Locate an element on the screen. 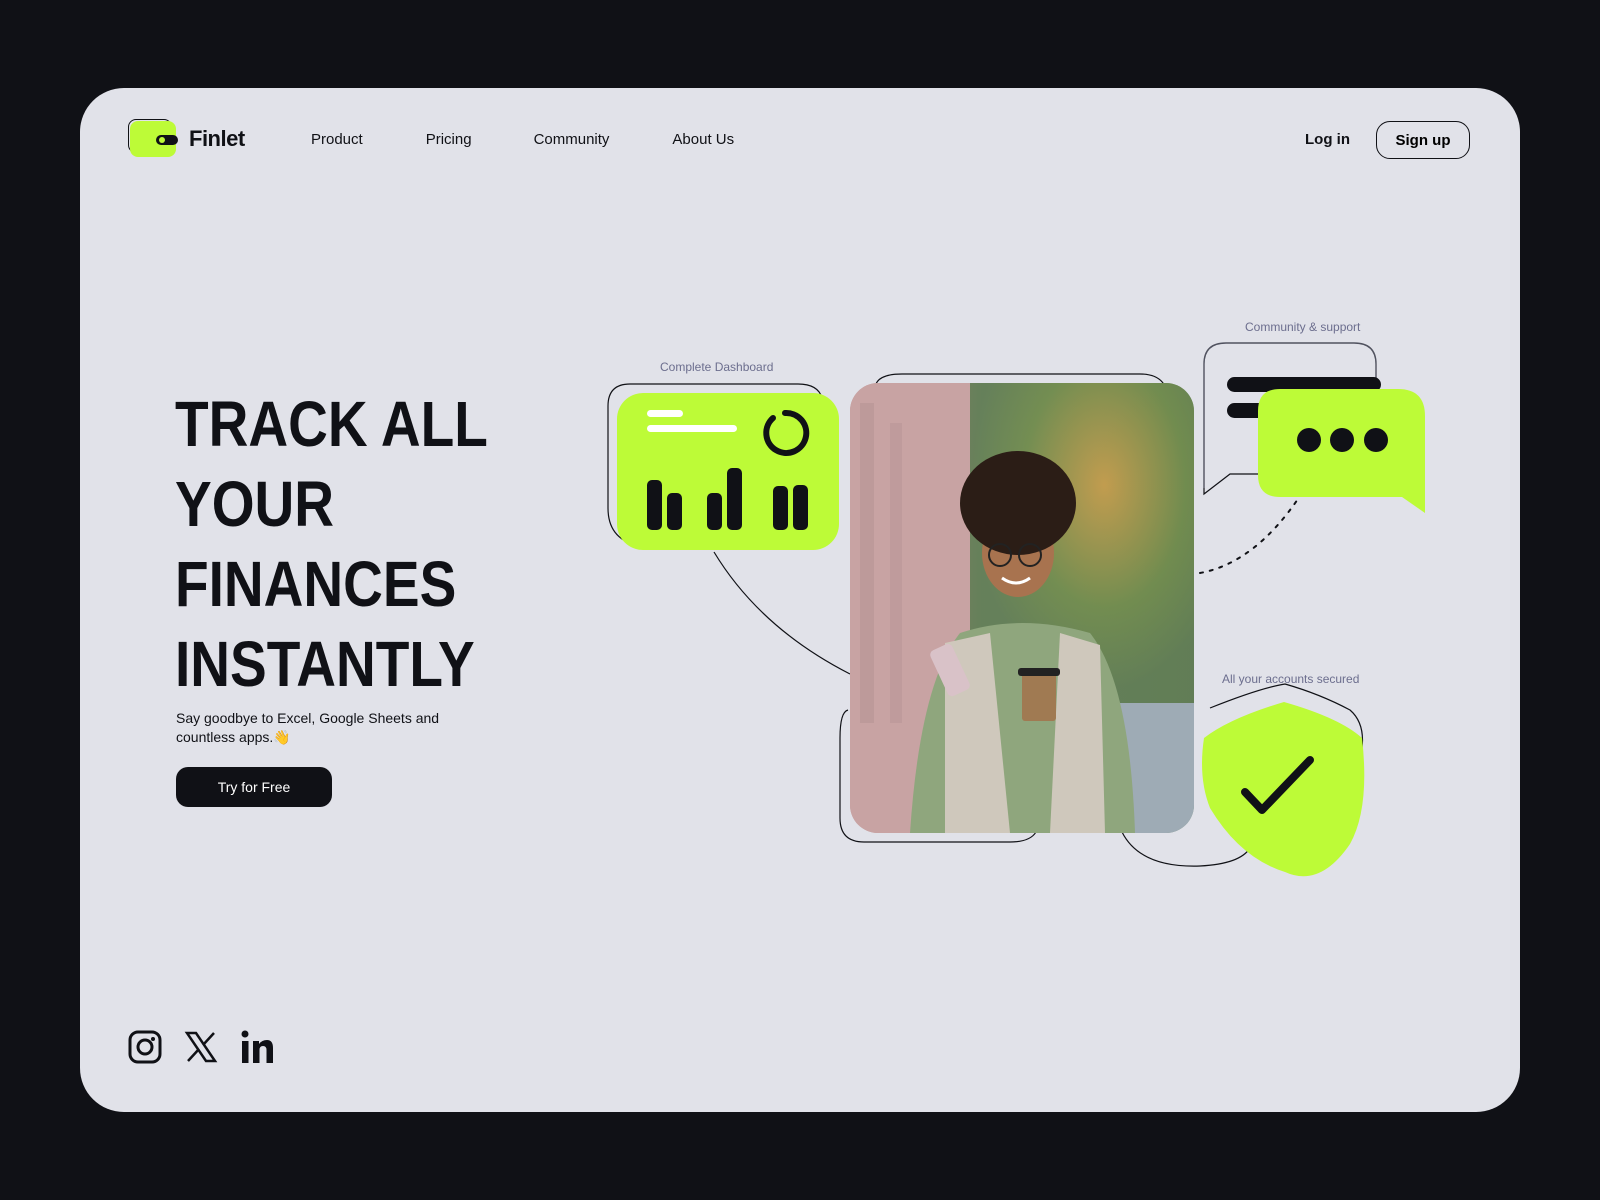 The width and height of the screenshot is (1600, 1200). hero-photo is located at coordinates (1022, 608).